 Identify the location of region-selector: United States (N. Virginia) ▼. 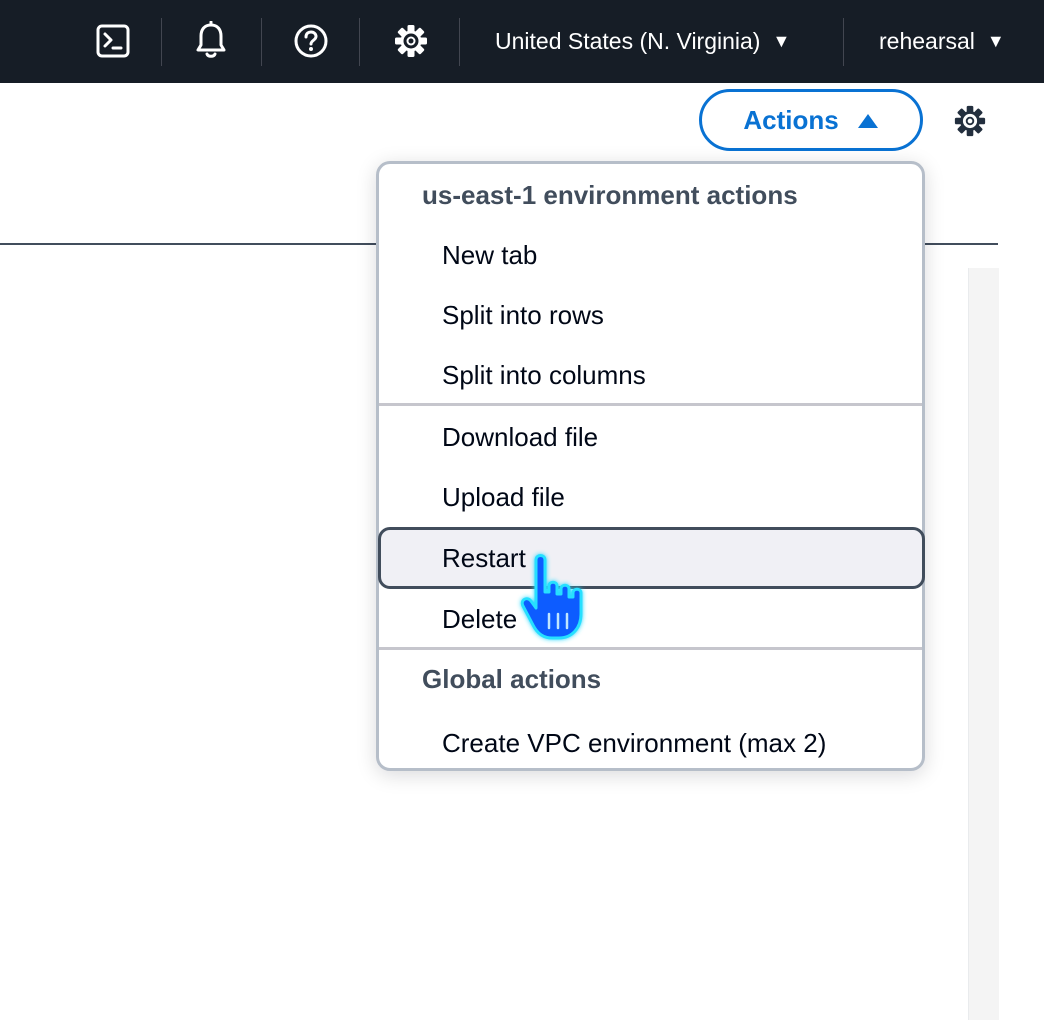
(642, 41).